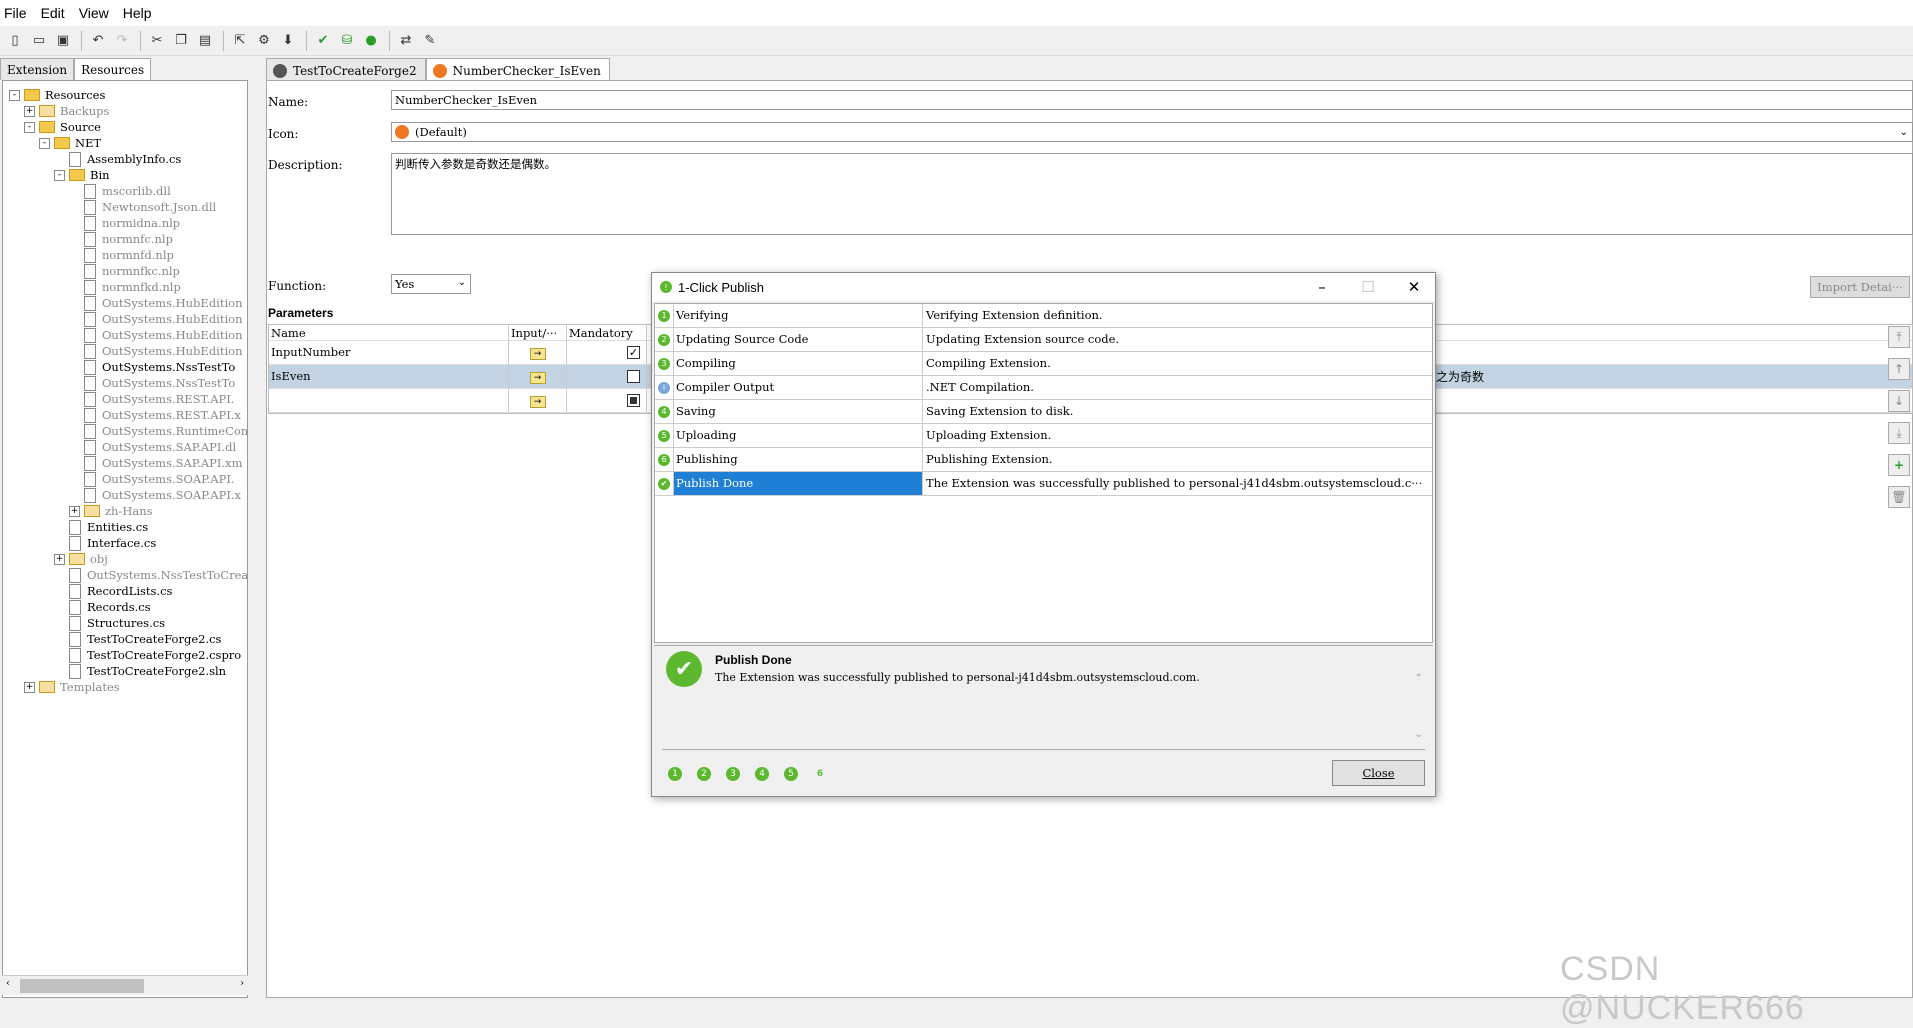 This screenshot has width=1913, height=1028. What do you see at coordinates (607, 352) in the screenshot?
I see `mandatory-checkbox: ✓` at bounding box center [607, 352].